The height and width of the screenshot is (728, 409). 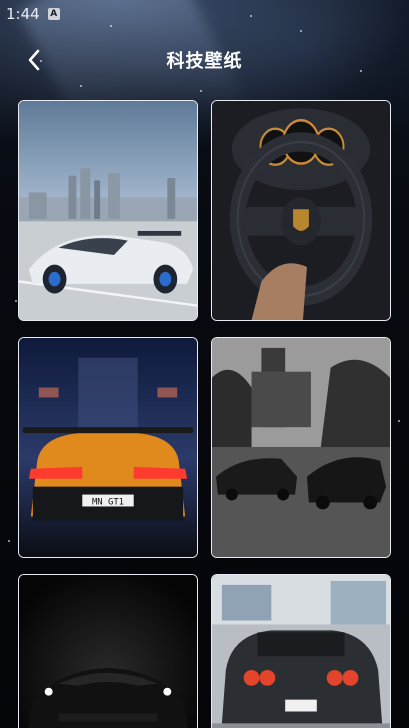 I want to click on wallpaper-card-skyline-garage, so click(x=301, y=651).